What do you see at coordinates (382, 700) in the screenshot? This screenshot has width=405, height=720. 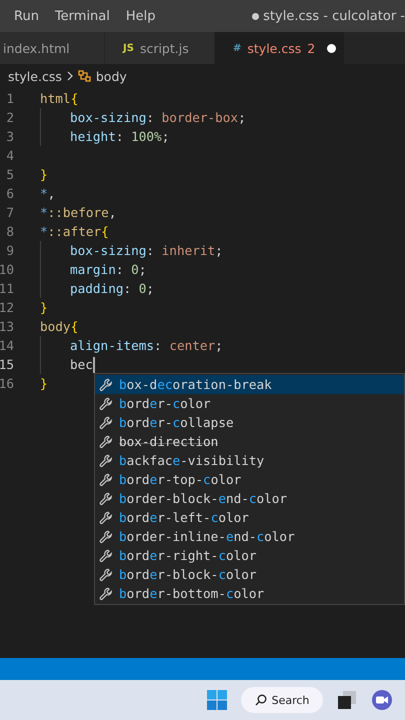 I see `video-chat-icon` at bounding box center [382, 700].